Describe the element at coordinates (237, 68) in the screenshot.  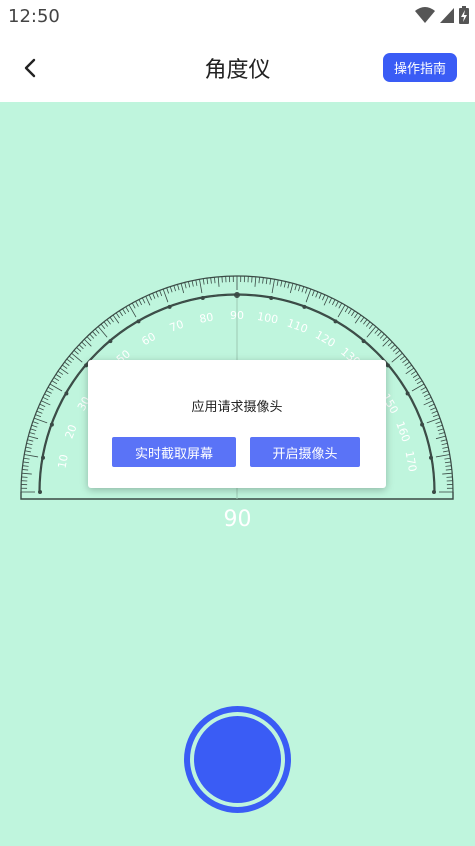
I see `app-bar: 角度仪 操作指南` at that location.